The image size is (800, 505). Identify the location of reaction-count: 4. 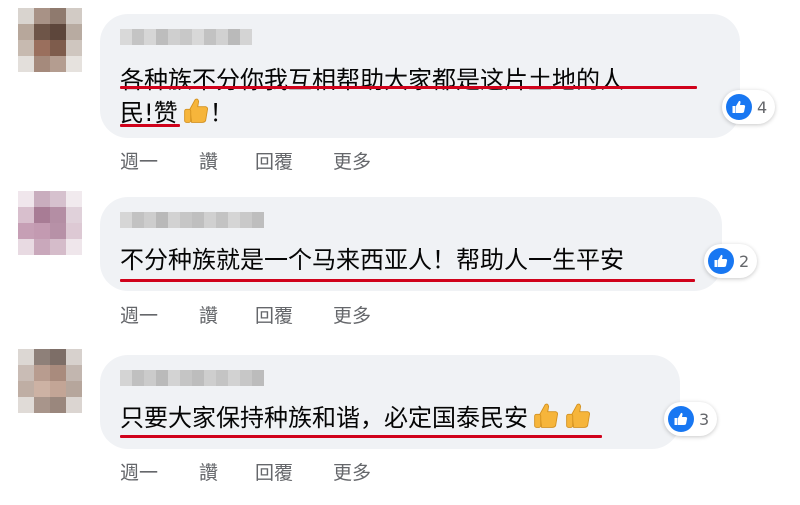
(762, 107).